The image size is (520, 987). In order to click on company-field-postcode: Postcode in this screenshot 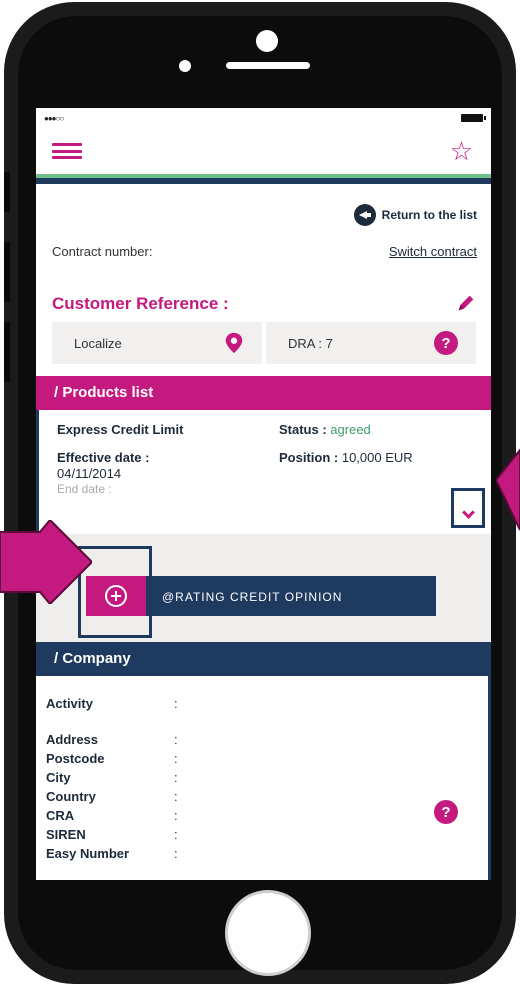, I will do `click(75, 758)`.